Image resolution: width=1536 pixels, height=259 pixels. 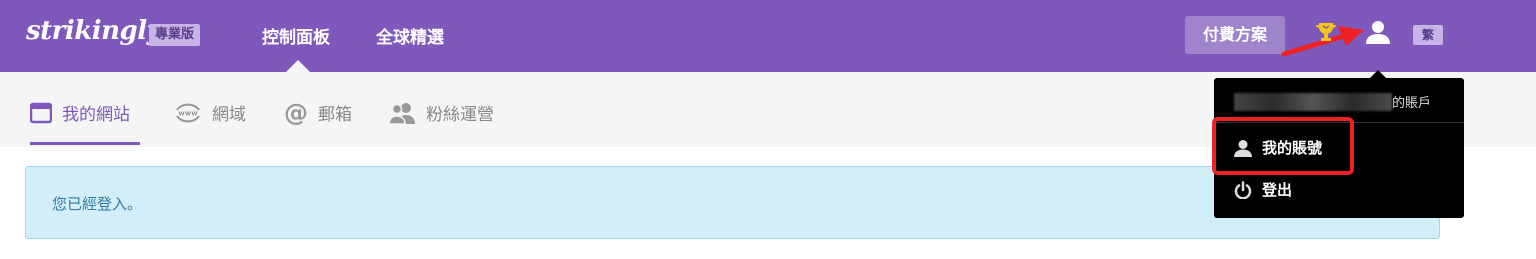 I want to click on strikingly-logo: strikingly, so click(x=94, y=31).